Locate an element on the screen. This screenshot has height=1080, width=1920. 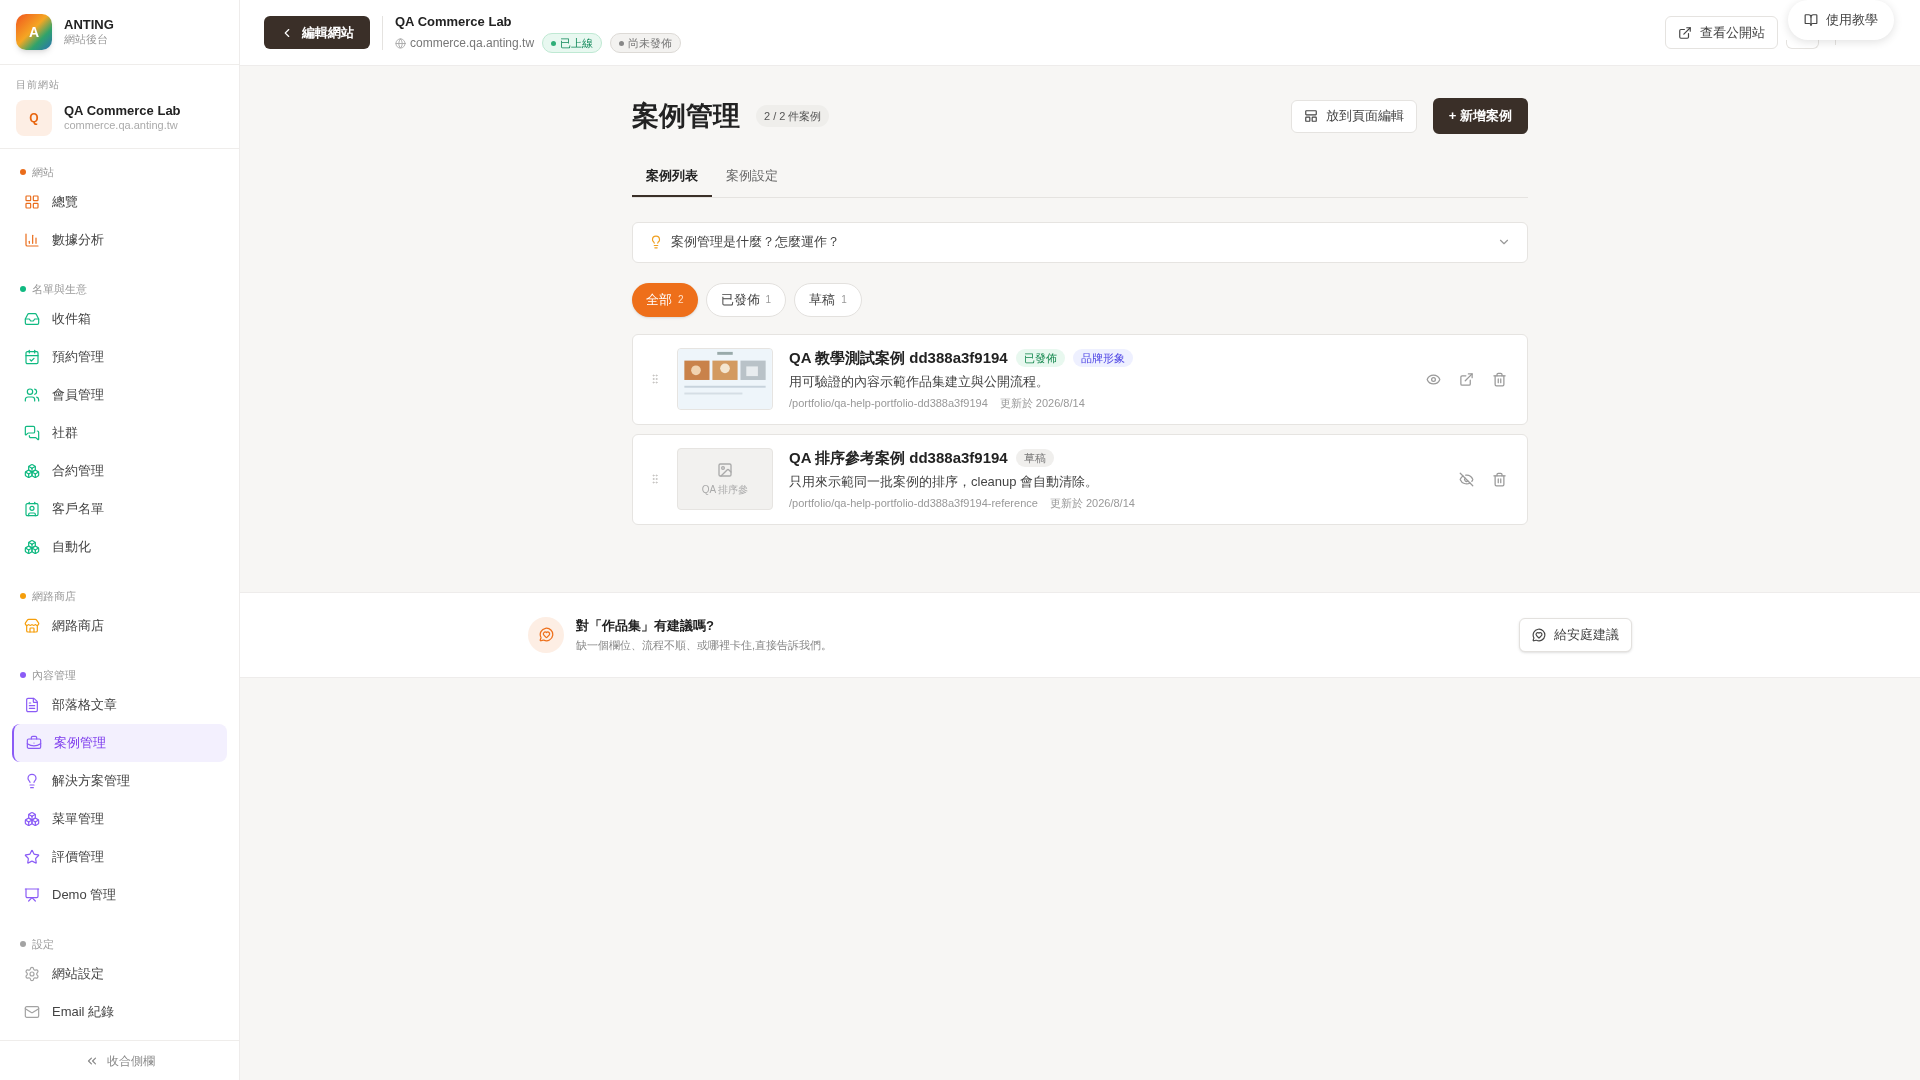
eye-icon is located at coordinates (1433, 379).